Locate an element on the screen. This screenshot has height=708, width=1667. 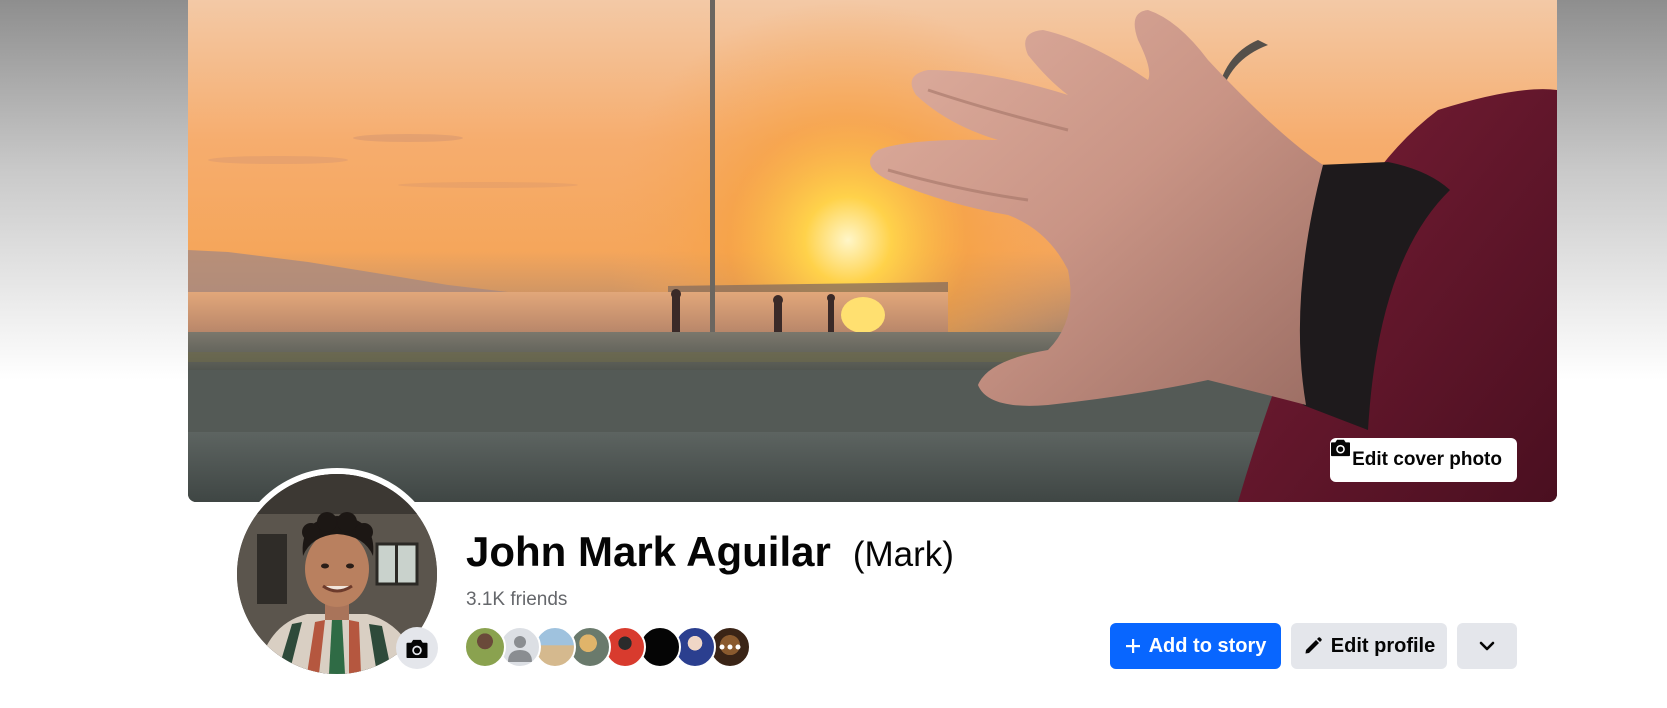
default-user-icon is located at coordinates (520, 649).